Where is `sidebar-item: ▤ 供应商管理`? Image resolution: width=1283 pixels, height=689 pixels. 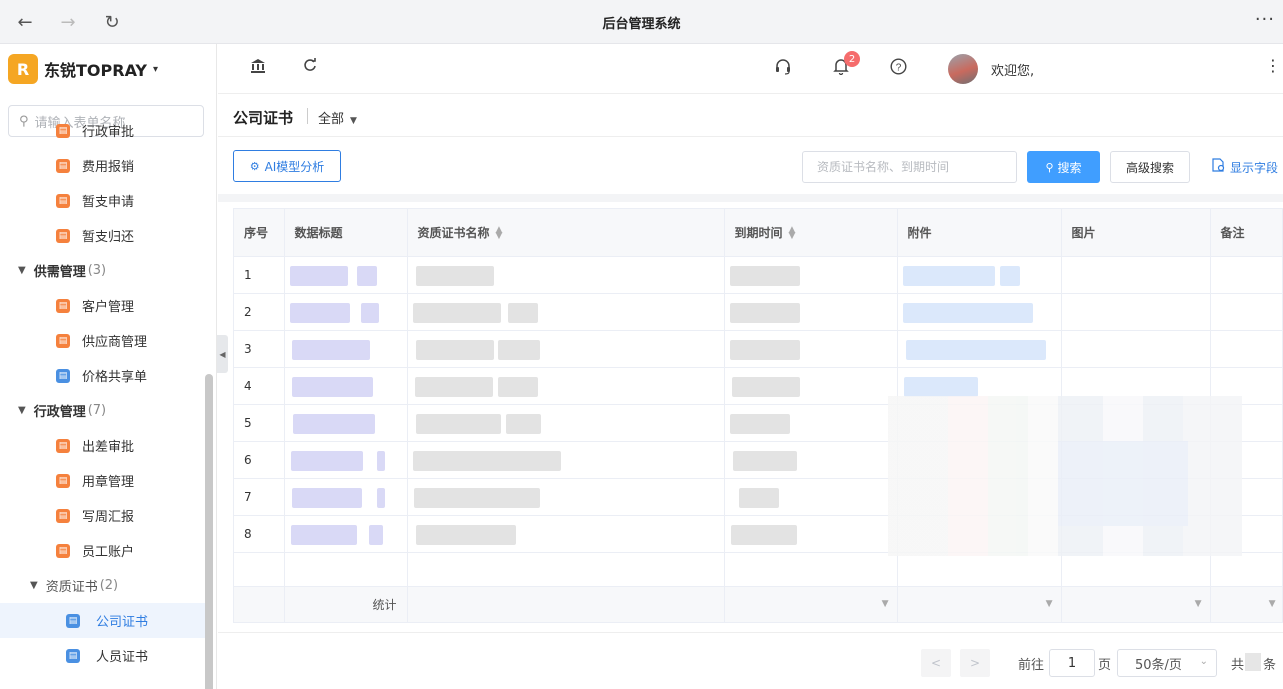
sidebar-item: ▤ 供应商管理 is located at coordinates (102, 340).